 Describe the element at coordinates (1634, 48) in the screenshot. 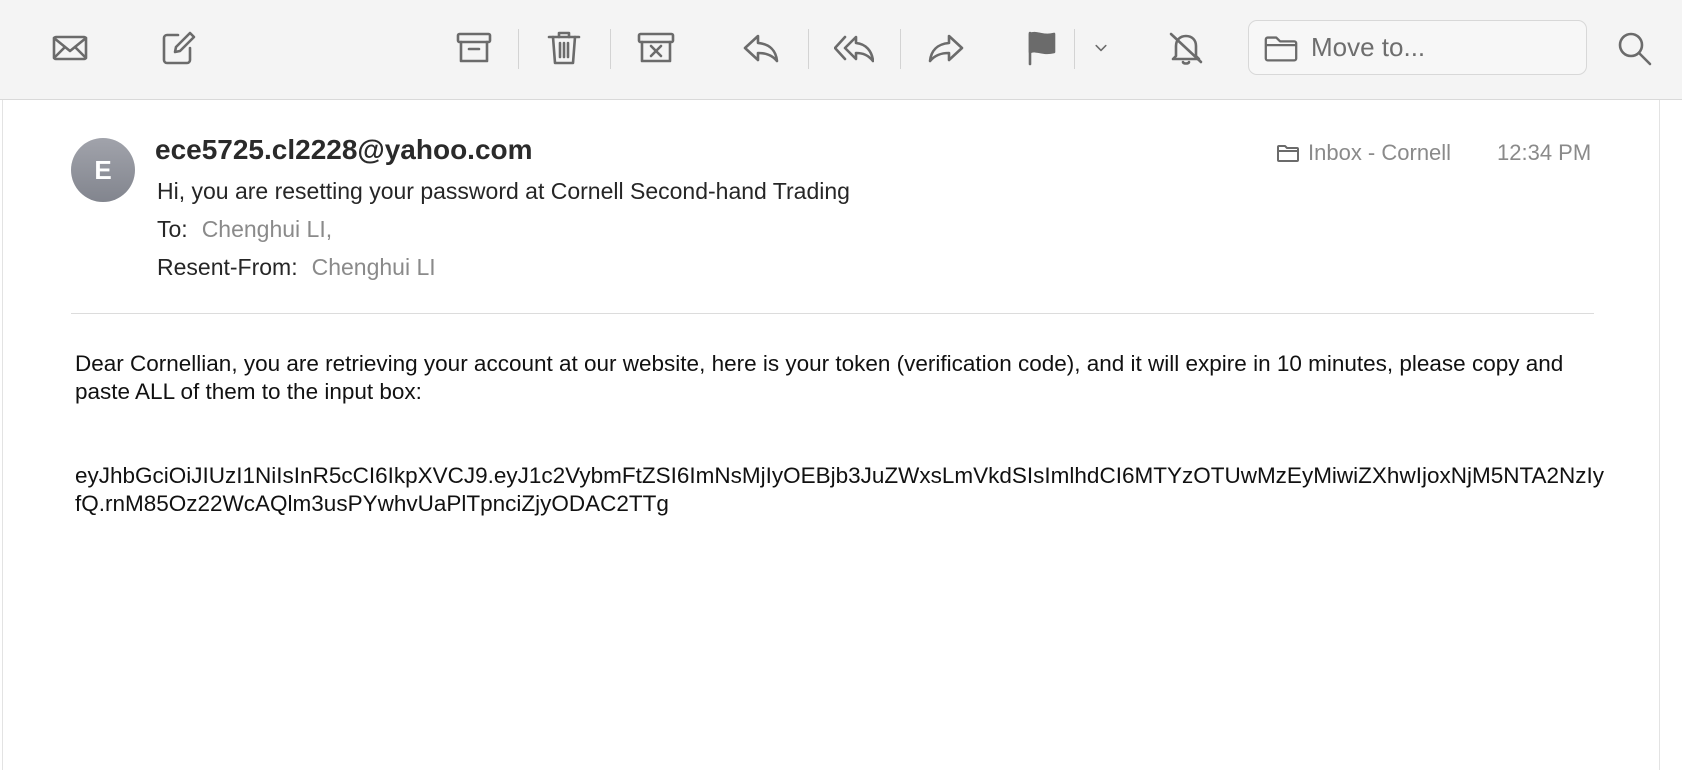

I see `search-icon` at that location.